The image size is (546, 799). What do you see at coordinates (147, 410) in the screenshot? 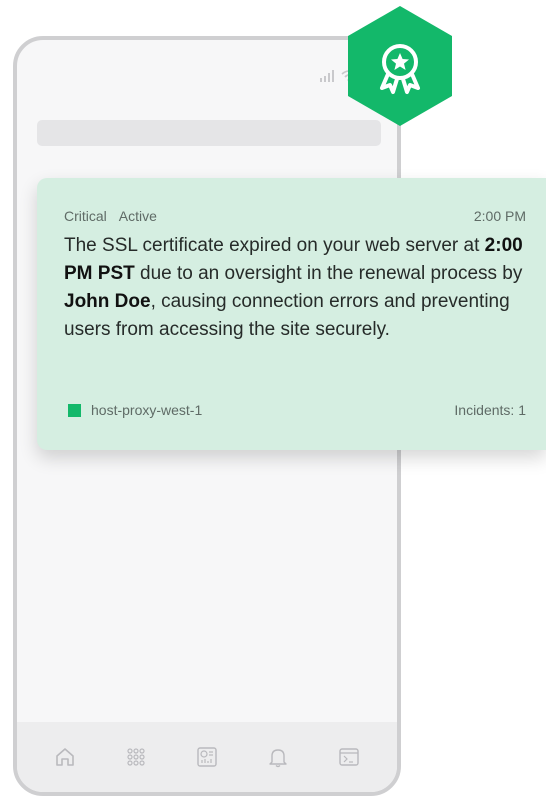
I see `host-name: host-proxy-west-1` at bounding box center [147, 410].